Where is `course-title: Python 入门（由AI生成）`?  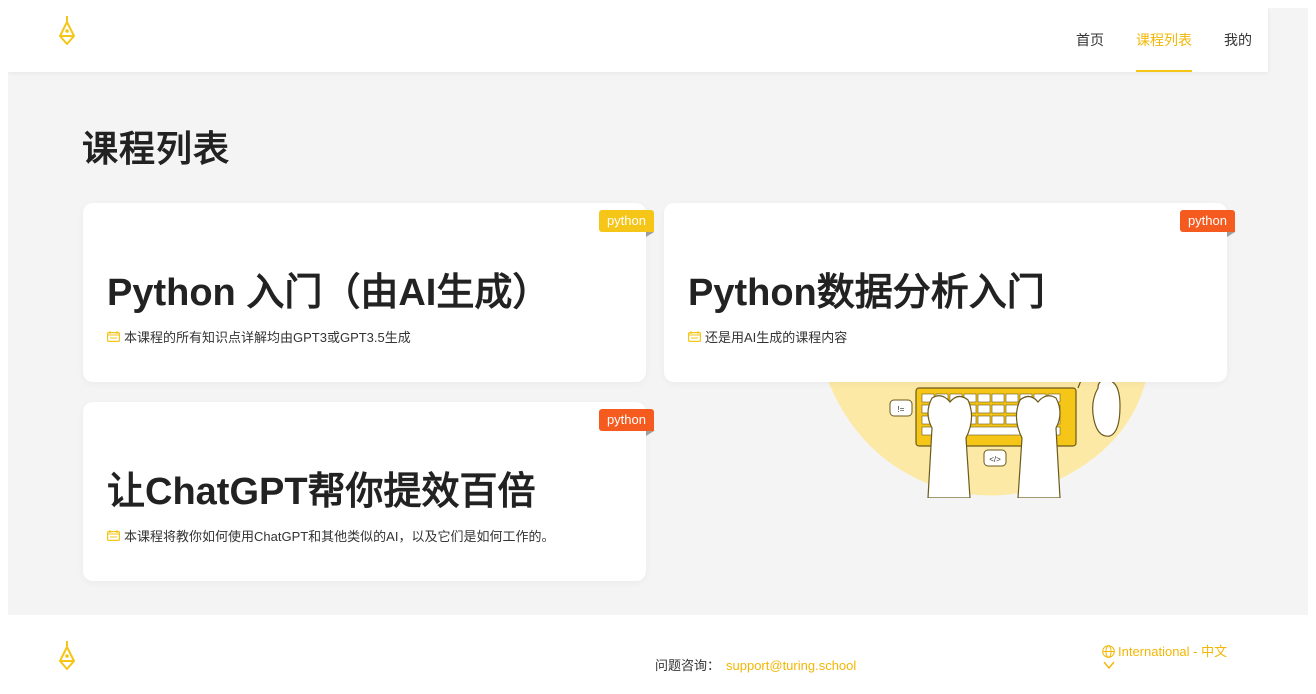
course-title: Python 入门（由AI生成） is located at coordinates (329, 293).